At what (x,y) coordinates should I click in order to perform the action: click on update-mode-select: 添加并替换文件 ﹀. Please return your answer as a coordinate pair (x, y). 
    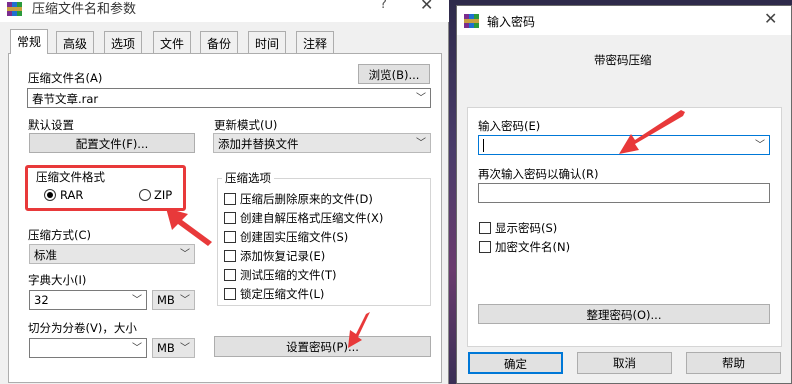
    Looking at the image, I should click on (322, 143).